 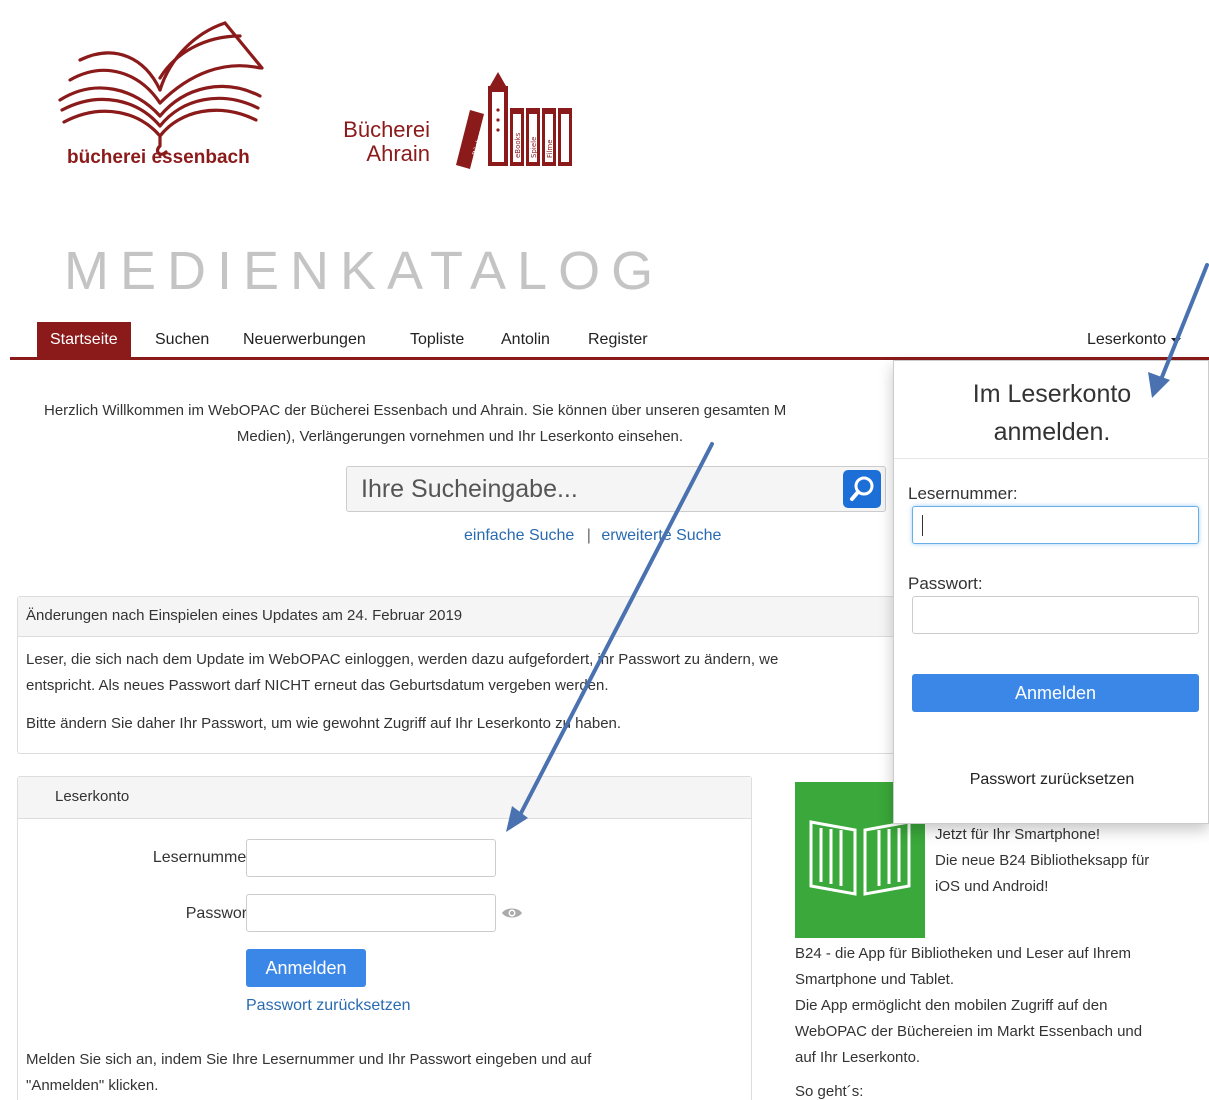 What do you see at coordinates (1055, 525) in the screenshot?
I see `dropdown-reader-number-input` at bounding box center [1055, 525].